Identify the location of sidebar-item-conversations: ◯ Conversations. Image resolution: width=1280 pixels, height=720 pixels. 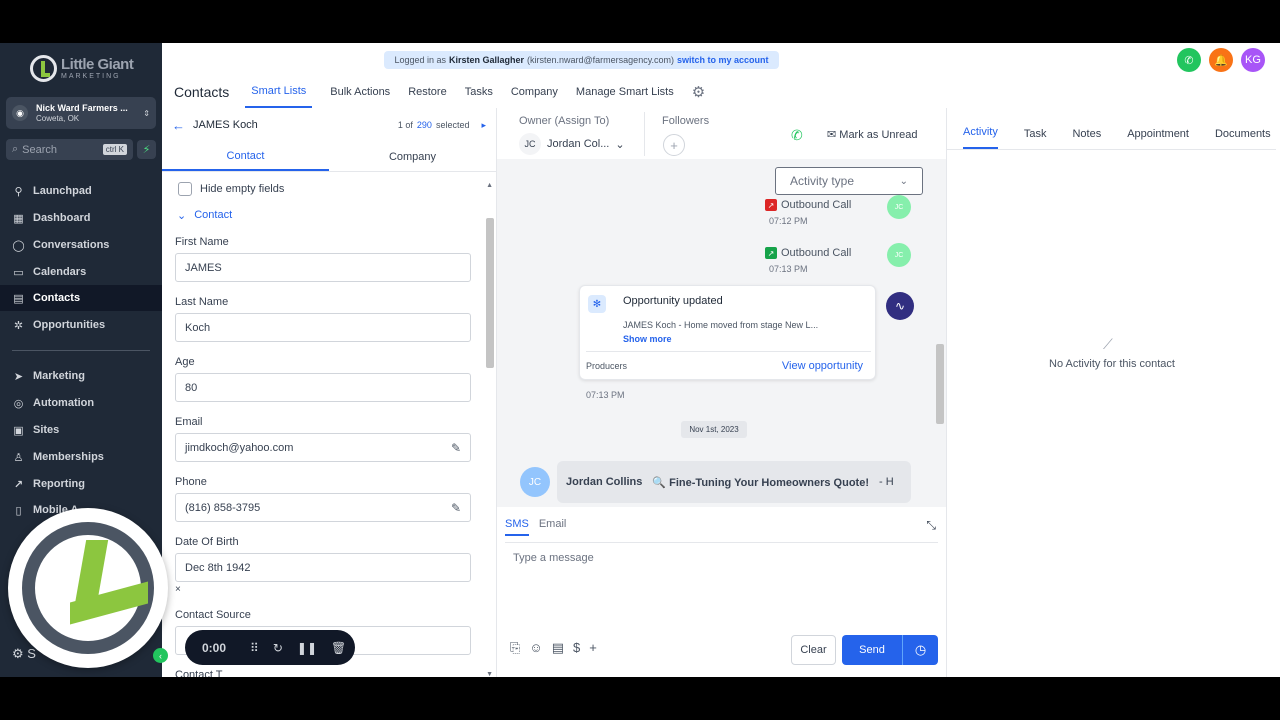
(81, 245).